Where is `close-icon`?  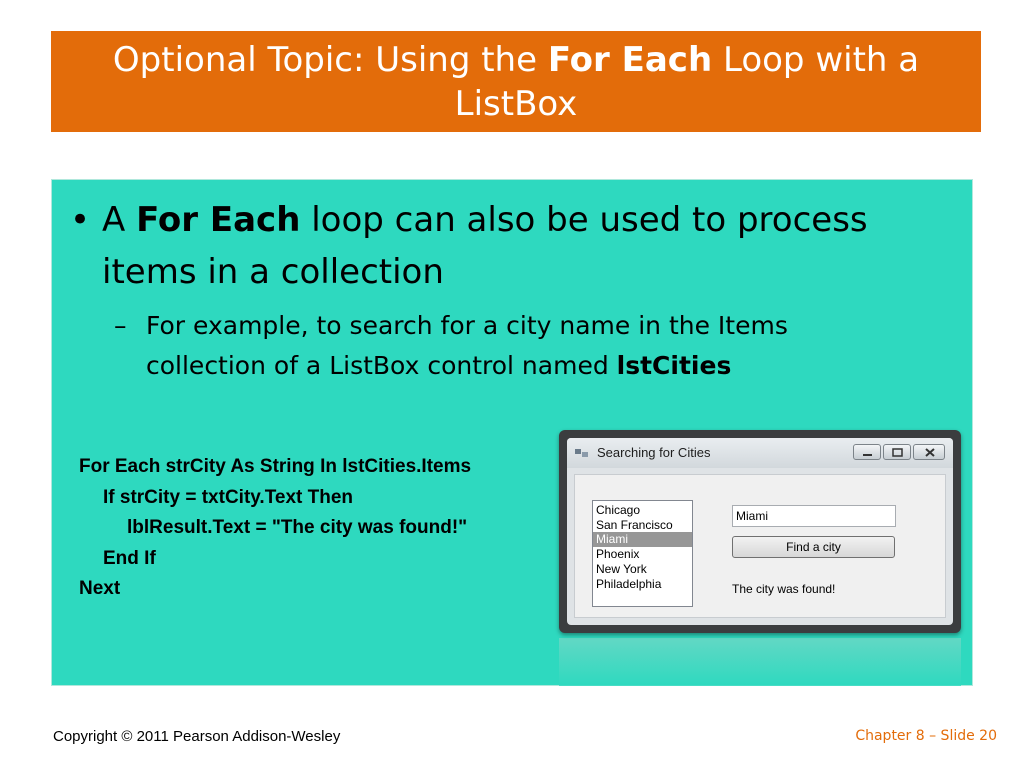
close-icon is located at coordinates (930, 452).